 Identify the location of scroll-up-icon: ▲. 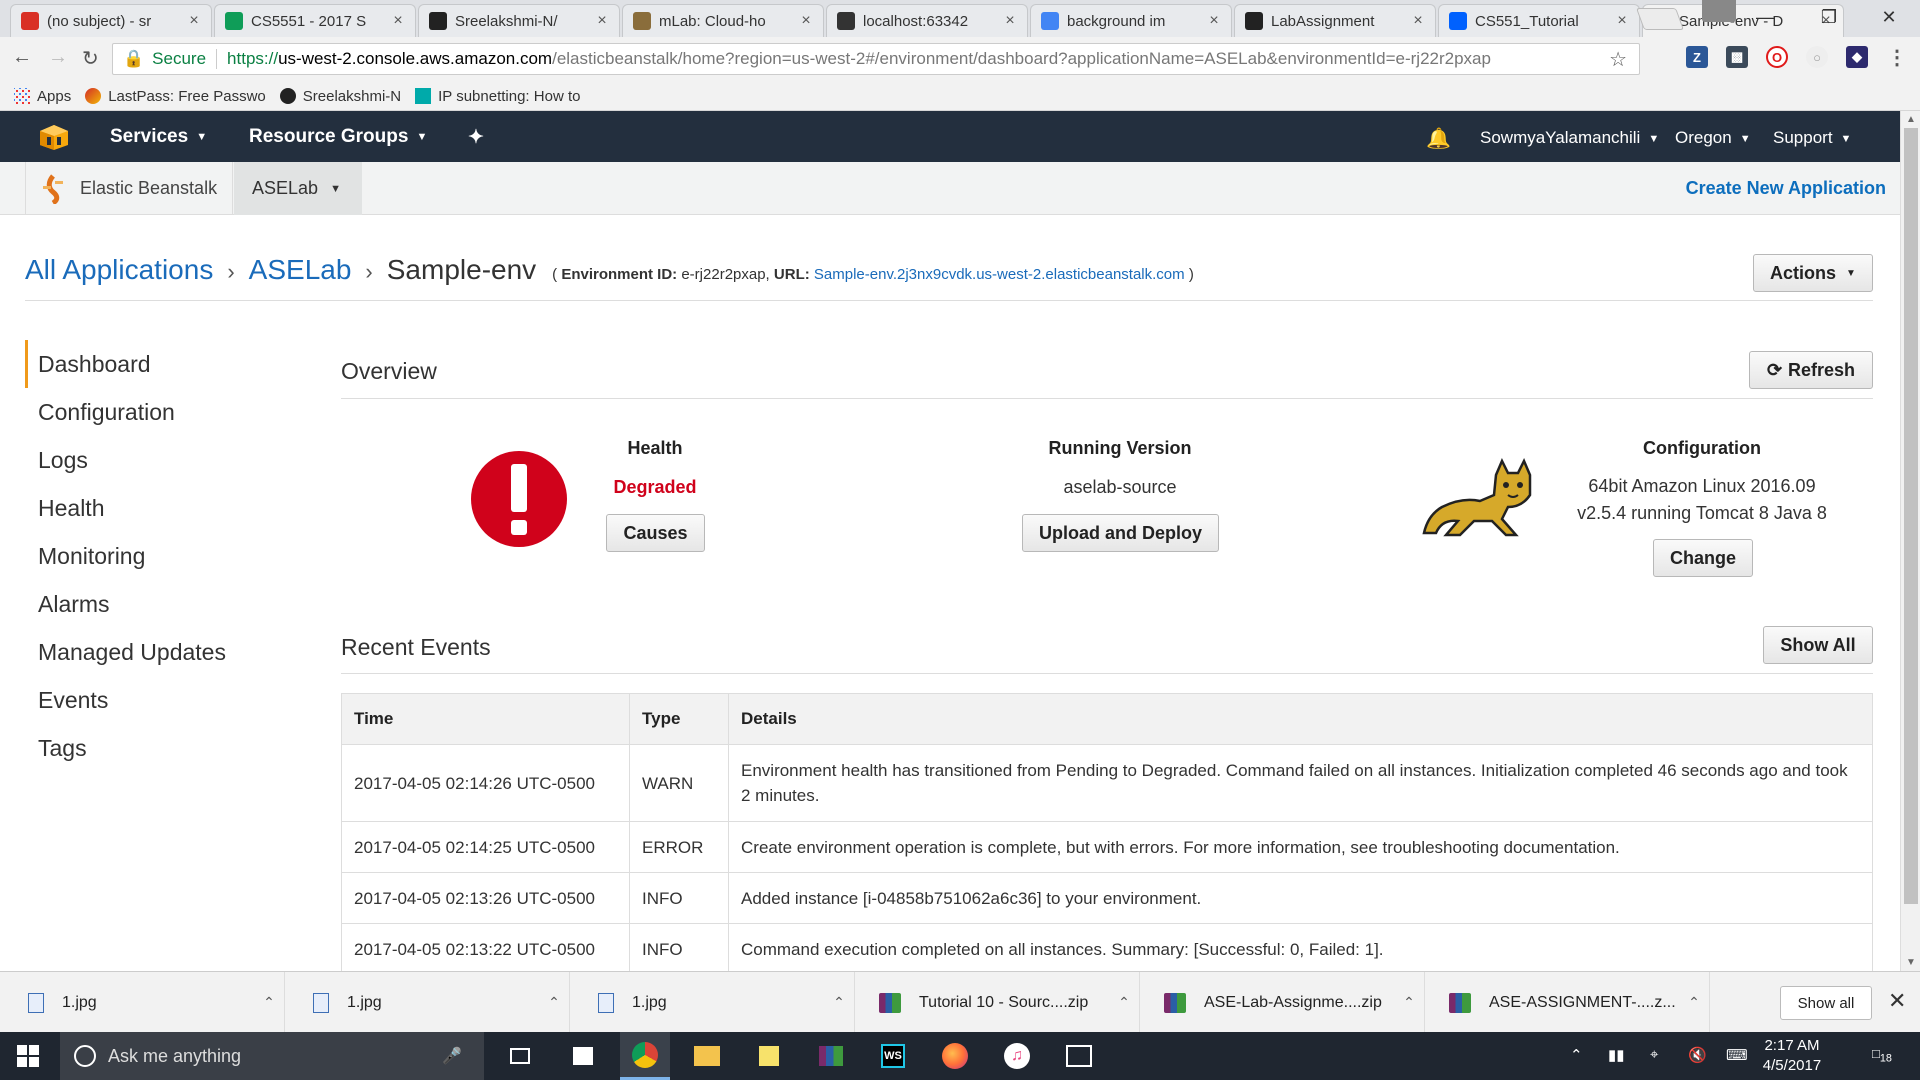
(1910, 119).